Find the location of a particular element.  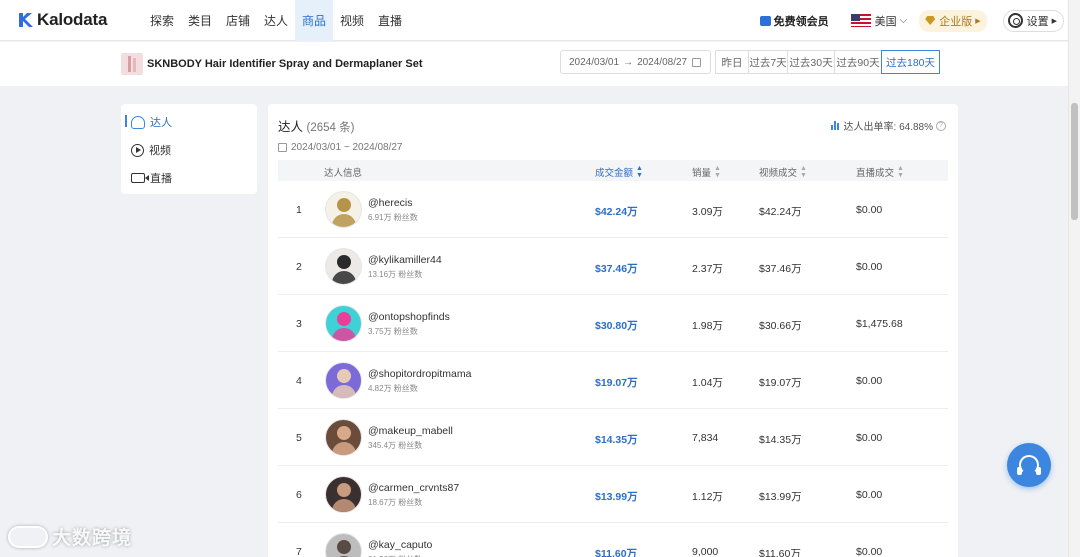

follower-count: 345.4万 粉丝数 is located at coordinates (395, 445).